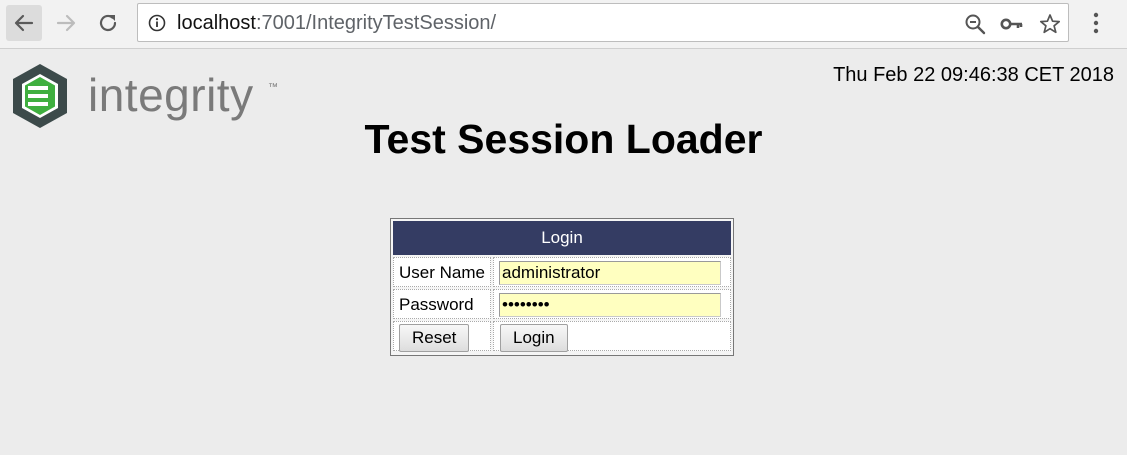  I want to click on saved-password-button, so click(1012, 24).